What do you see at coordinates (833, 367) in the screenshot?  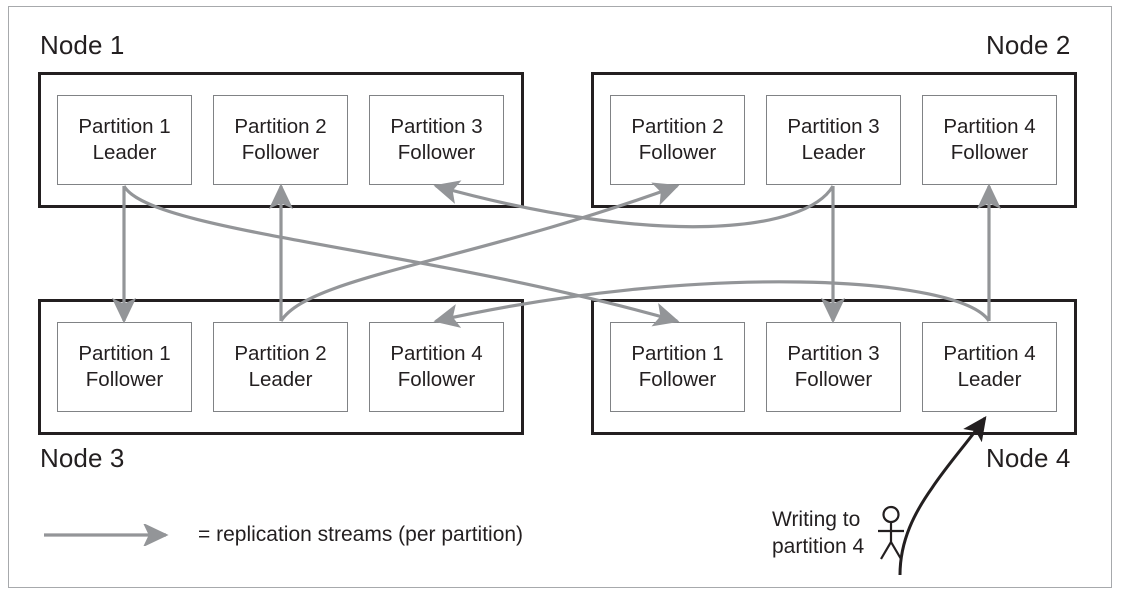 I see `partition-node-4-1: Partition 3 Follower` at bounding box center [833, 367].